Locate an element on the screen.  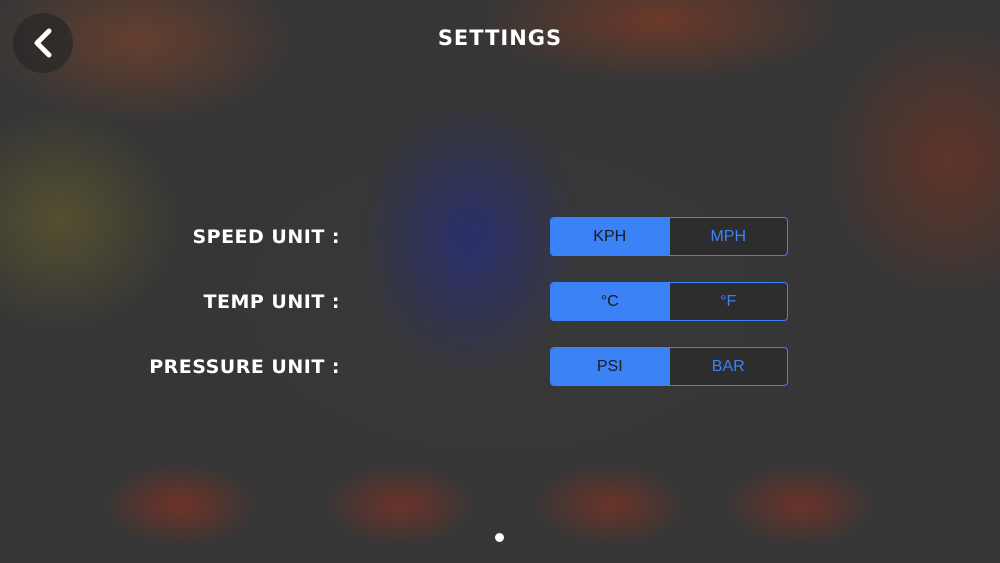
pressure-unit-selector: PSI BAR is located at coordinates (669, 366).